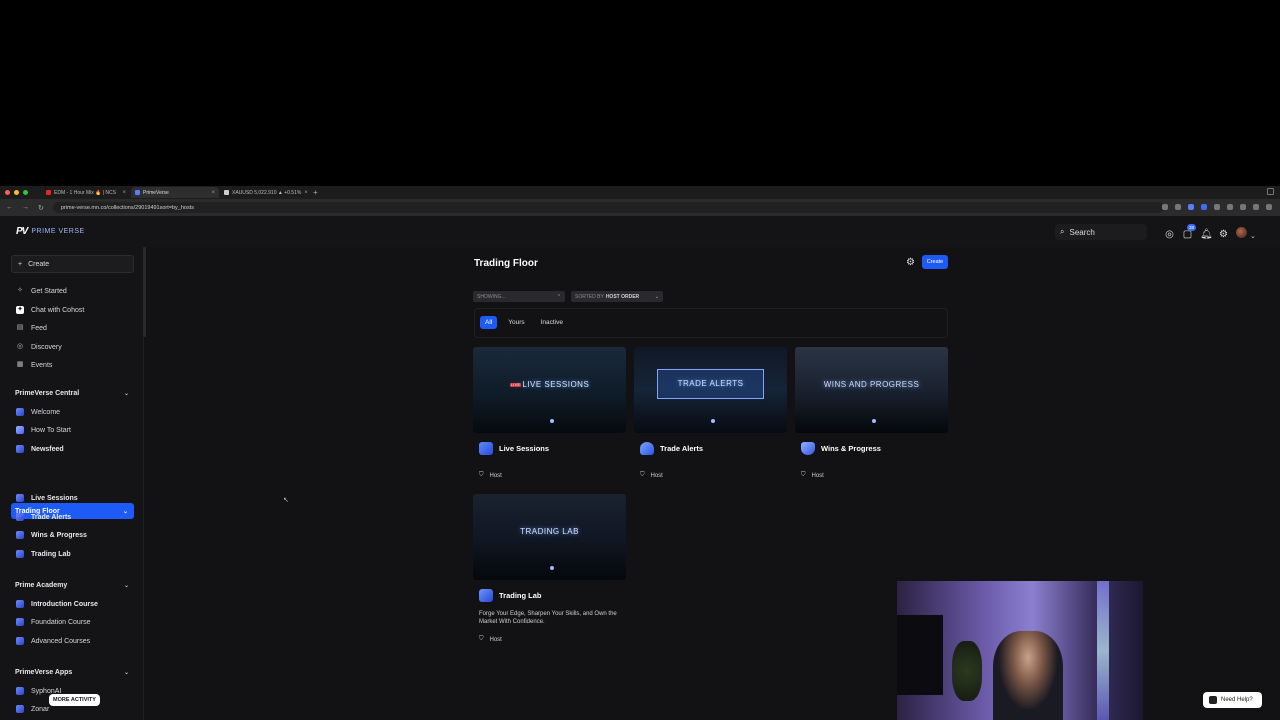  Describe the element at coordinates (873, 421) in the screenshot. I see `logo-glow` at that location.